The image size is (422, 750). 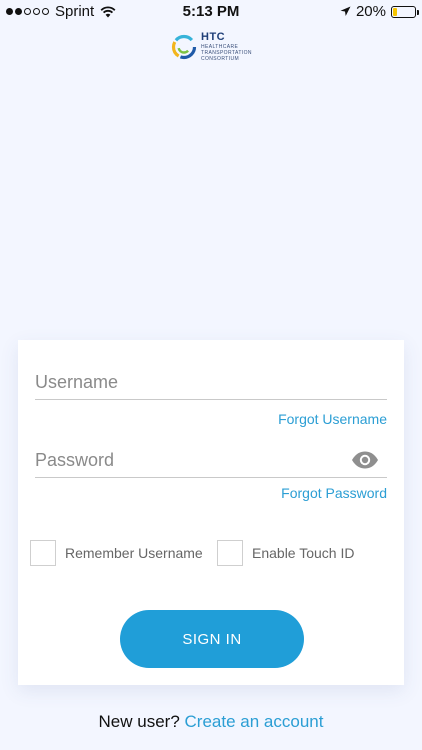 I want to click on password-field, so click(x=211, y=457).